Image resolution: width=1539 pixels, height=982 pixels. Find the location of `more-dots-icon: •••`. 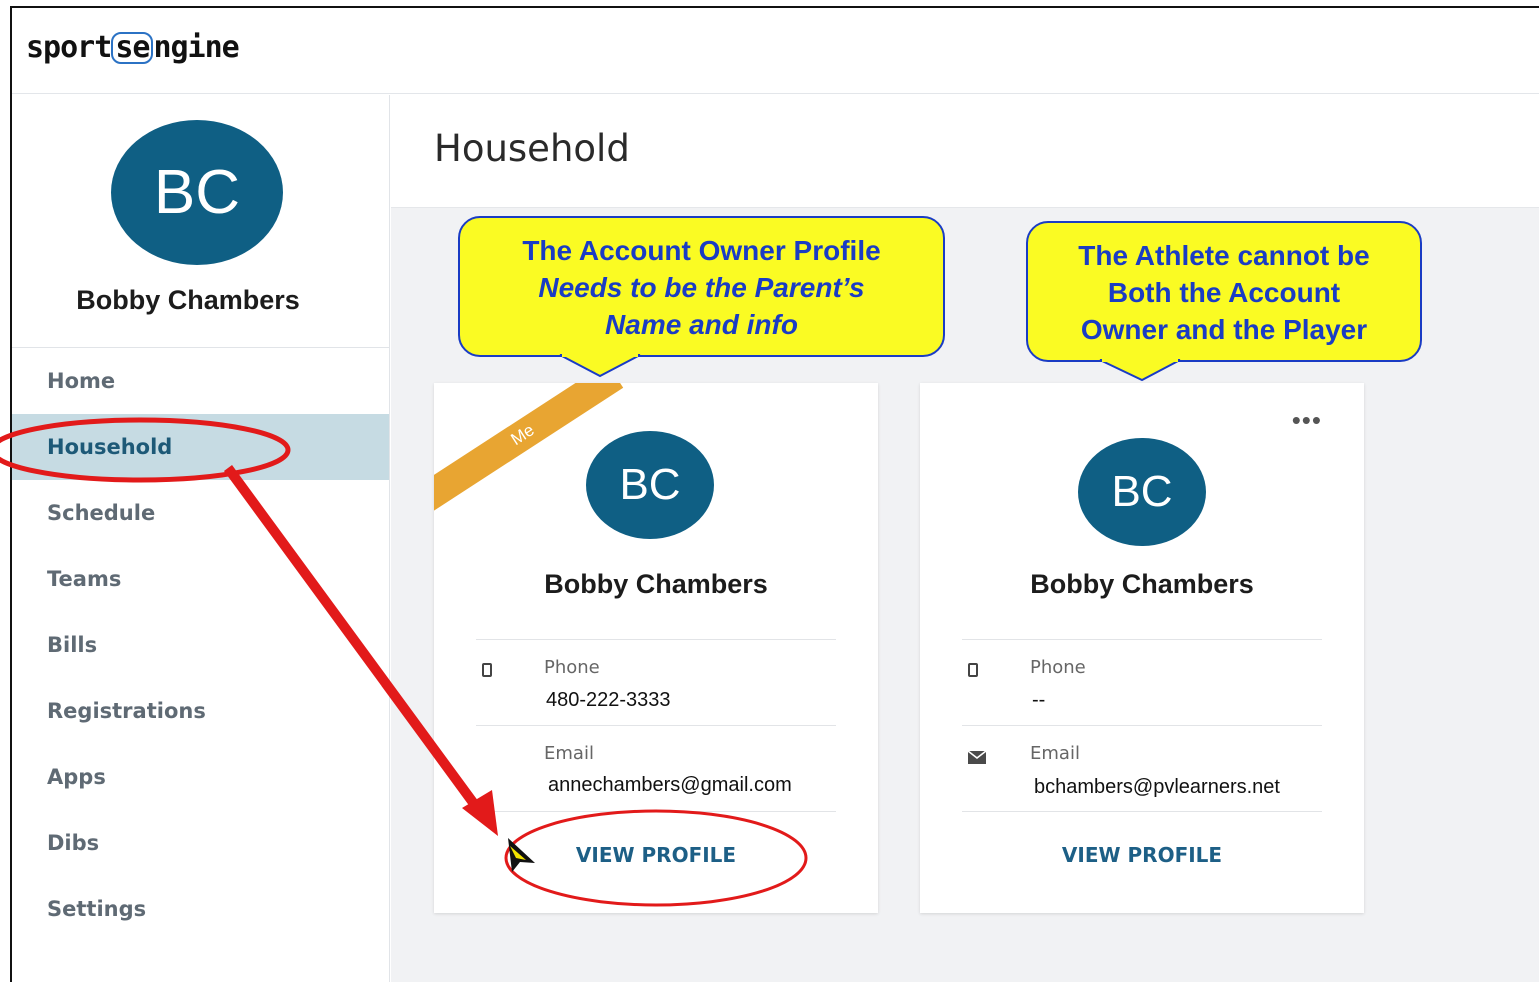

more-dots-icon: ••• is located at coordinates (1307, 420).